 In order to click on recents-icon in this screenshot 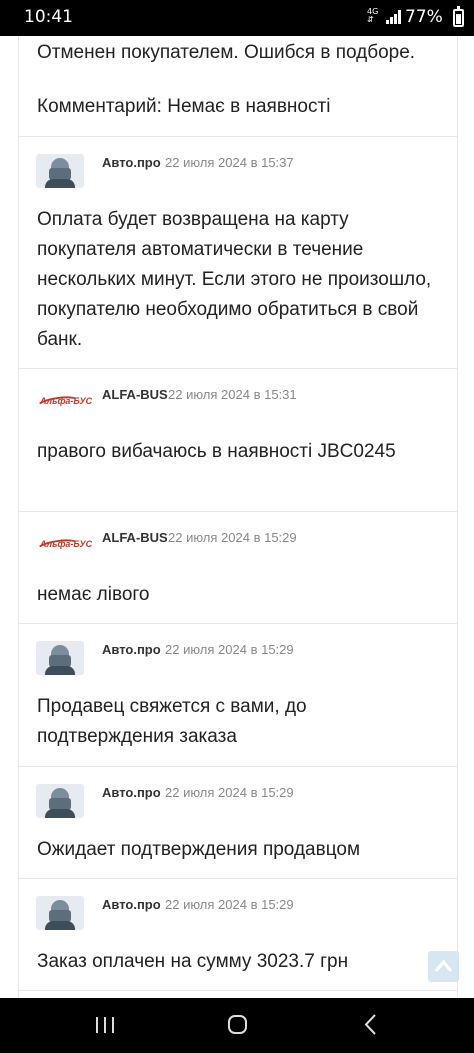, I will do `click(105, 1025)`.